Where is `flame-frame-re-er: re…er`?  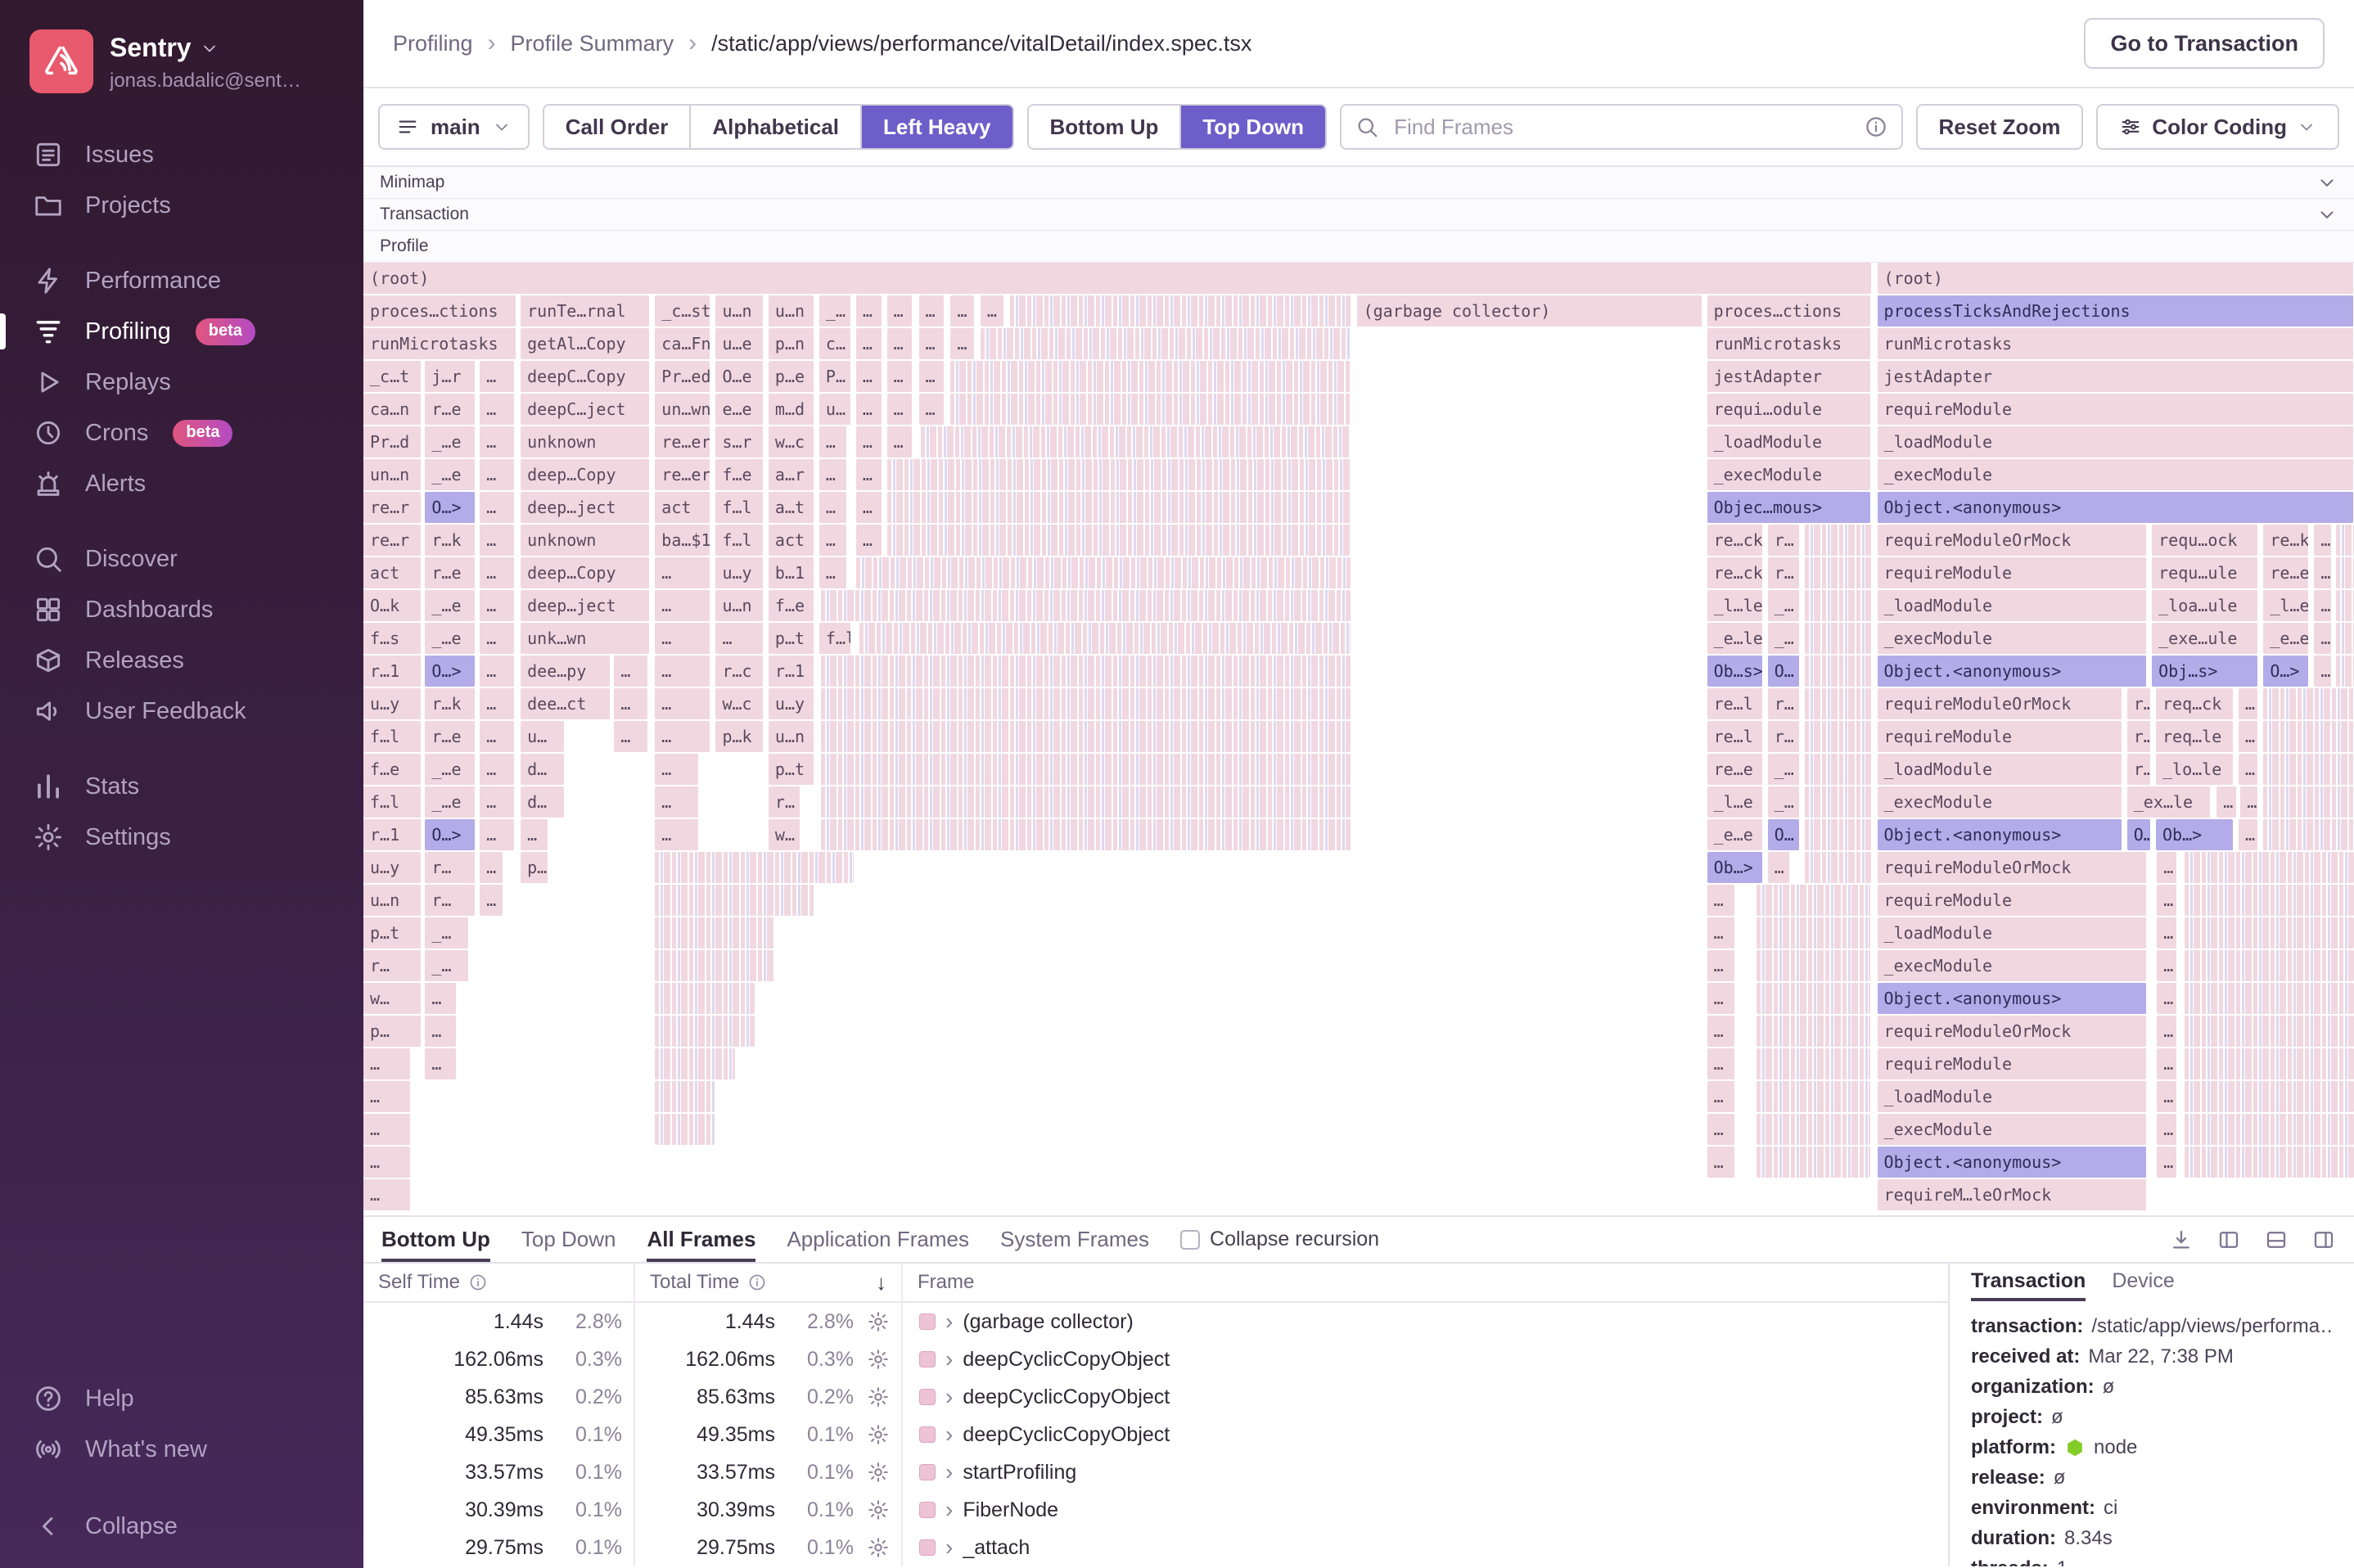 flame-frame-re-er: re…er is located at coordinates (683, 474).